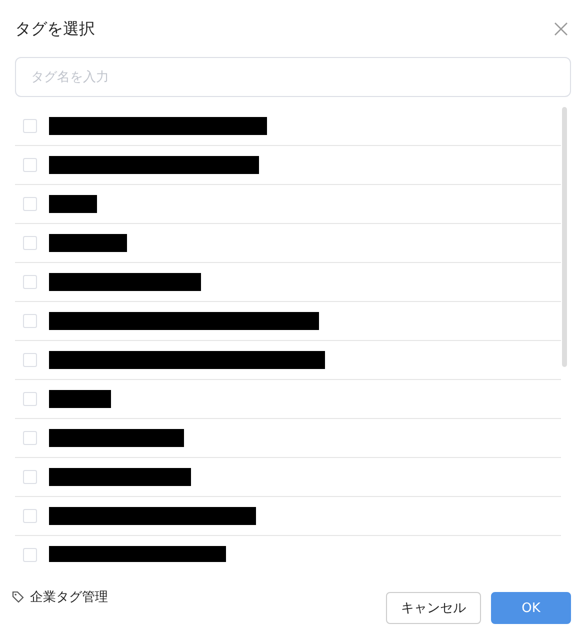 The image size is (586, 640). Describe the element at coordinates (564, 237) in the screenshot. I see `scrollbar` at that location.